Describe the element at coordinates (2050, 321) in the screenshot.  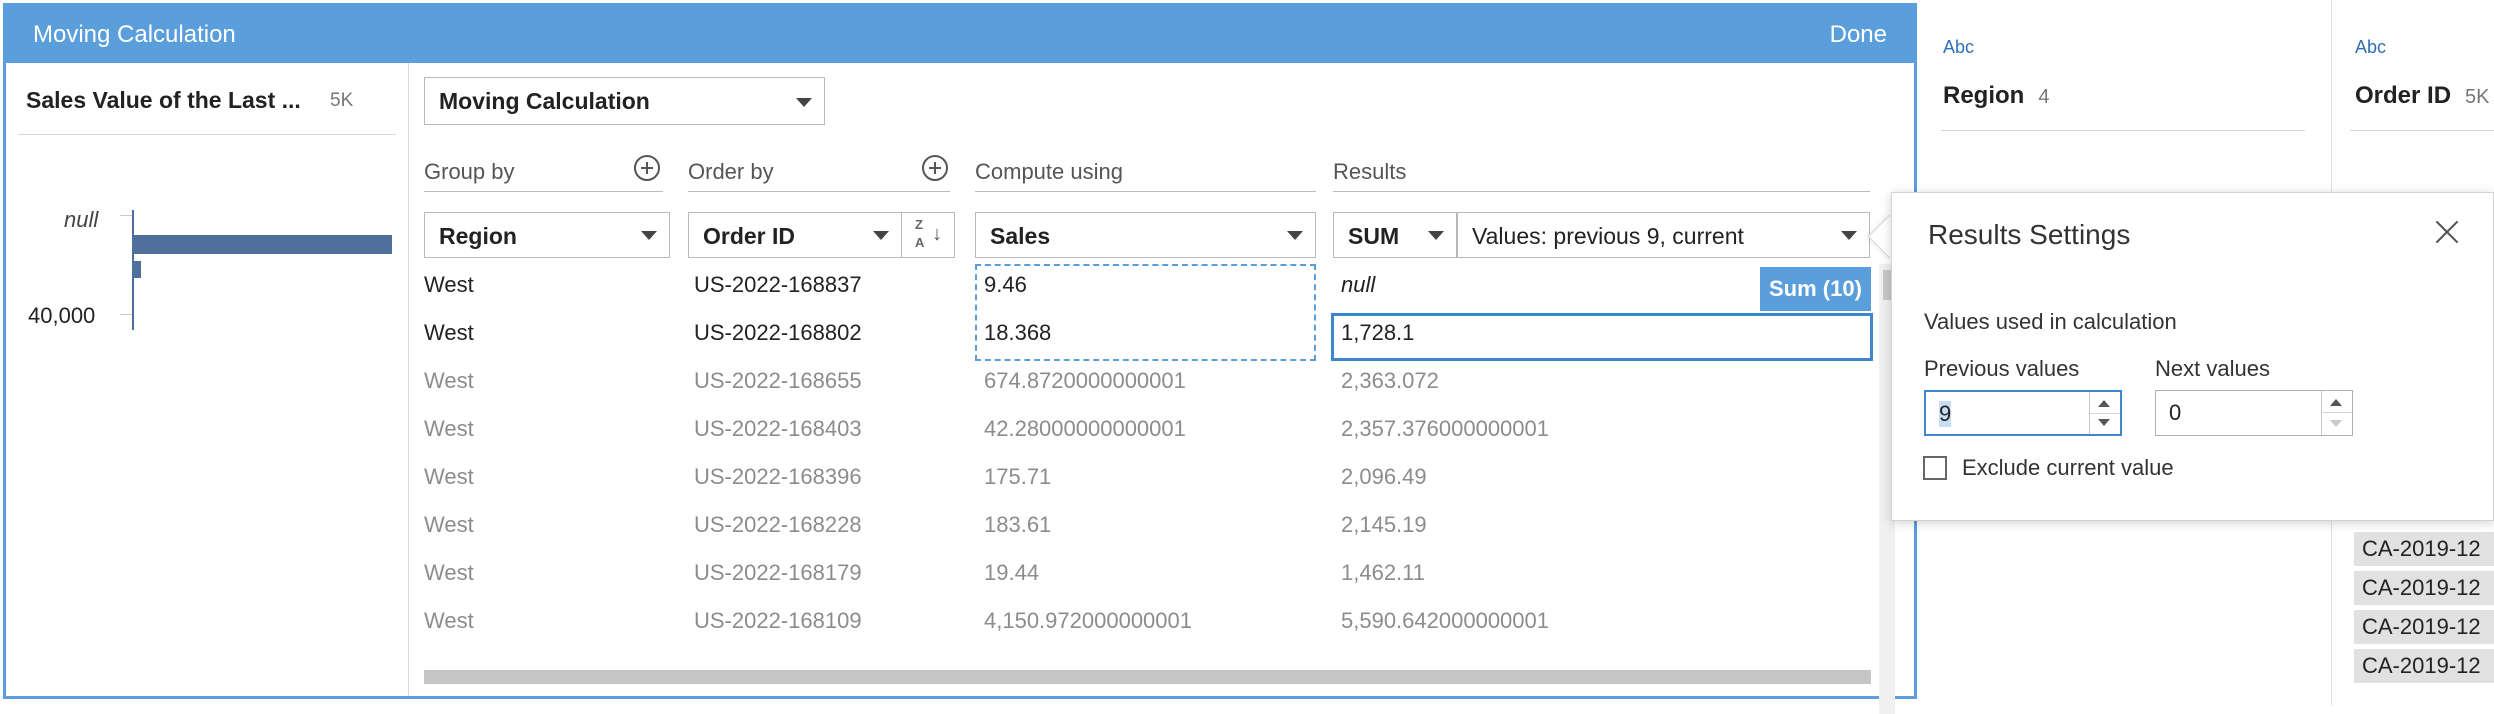
I see `section-label: Values used in calculation` at that location.